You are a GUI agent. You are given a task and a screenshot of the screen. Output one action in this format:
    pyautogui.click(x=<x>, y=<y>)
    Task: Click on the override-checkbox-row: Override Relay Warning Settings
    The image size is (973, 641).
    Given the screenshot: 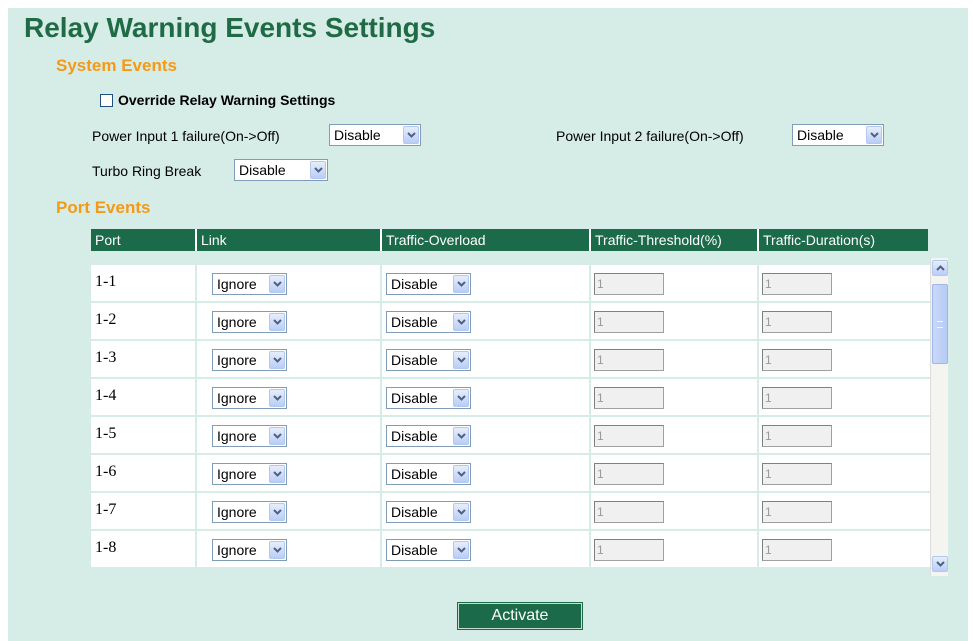 What is the action you would take?
    pyautogui.click(x=217, y=100)
    